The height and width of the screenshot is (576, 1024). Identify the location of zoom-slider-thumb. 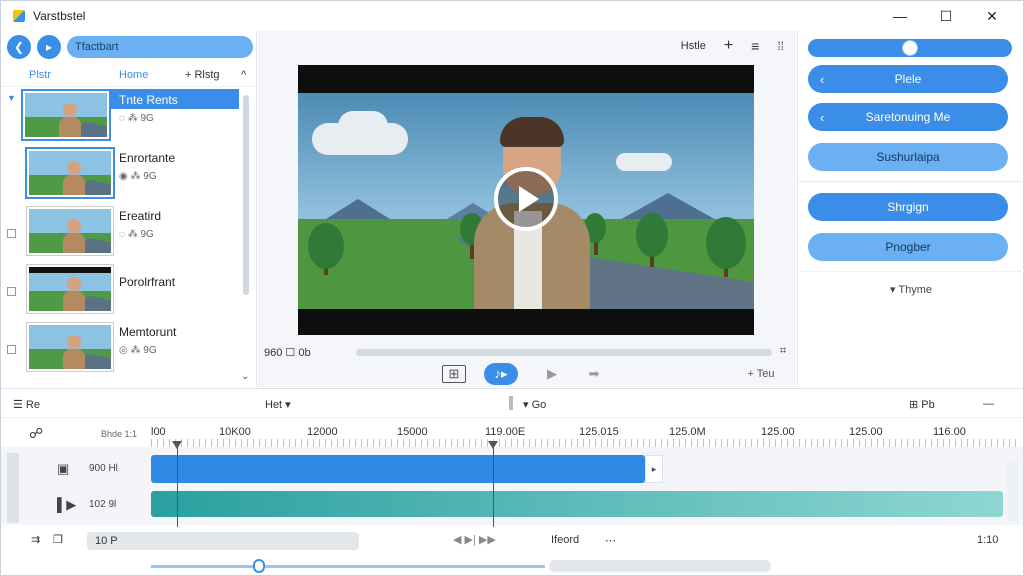
(259, 566).